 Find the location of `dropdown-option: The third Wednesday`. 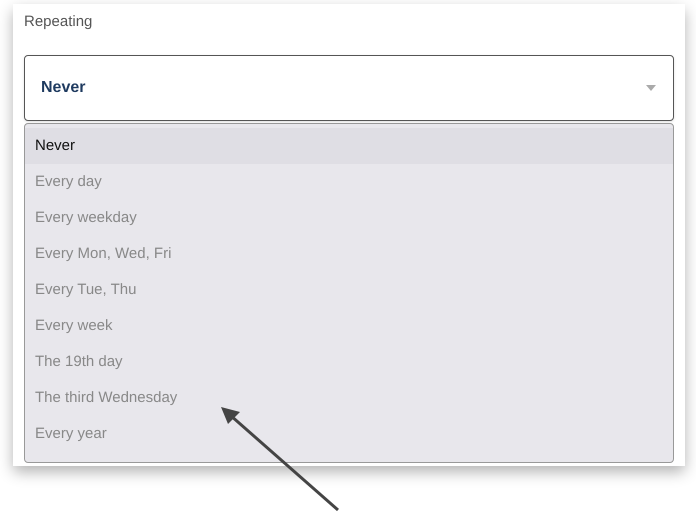

dropdown-option: The third Wednesday is located at coordinates (349, 398).